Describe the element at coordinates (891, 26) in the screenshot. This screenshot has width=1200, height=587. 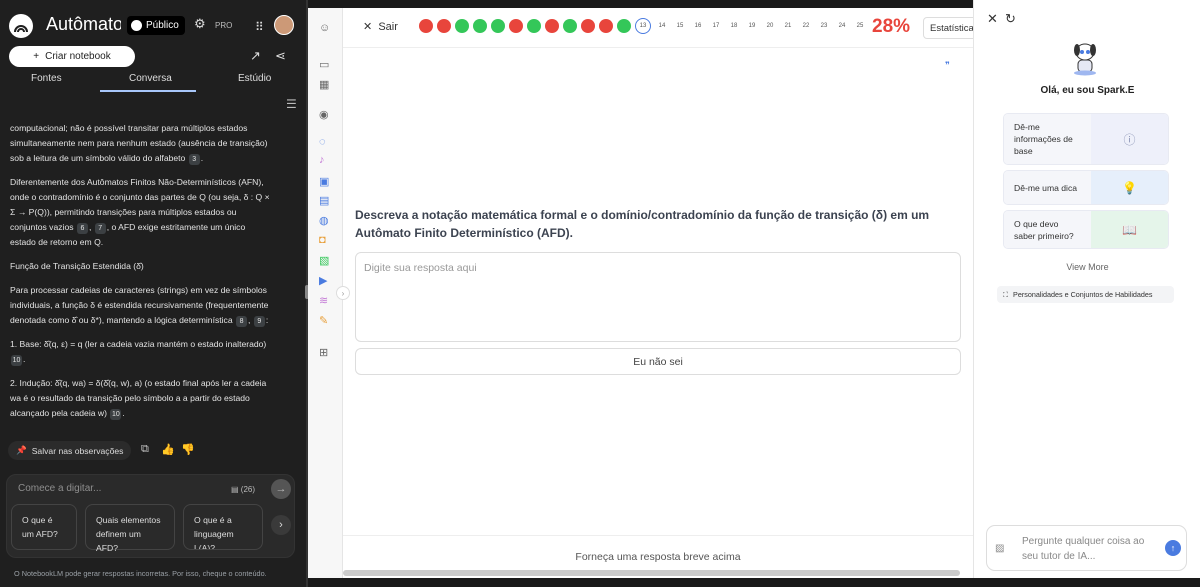
I see `score-percent: 28%` at that location.